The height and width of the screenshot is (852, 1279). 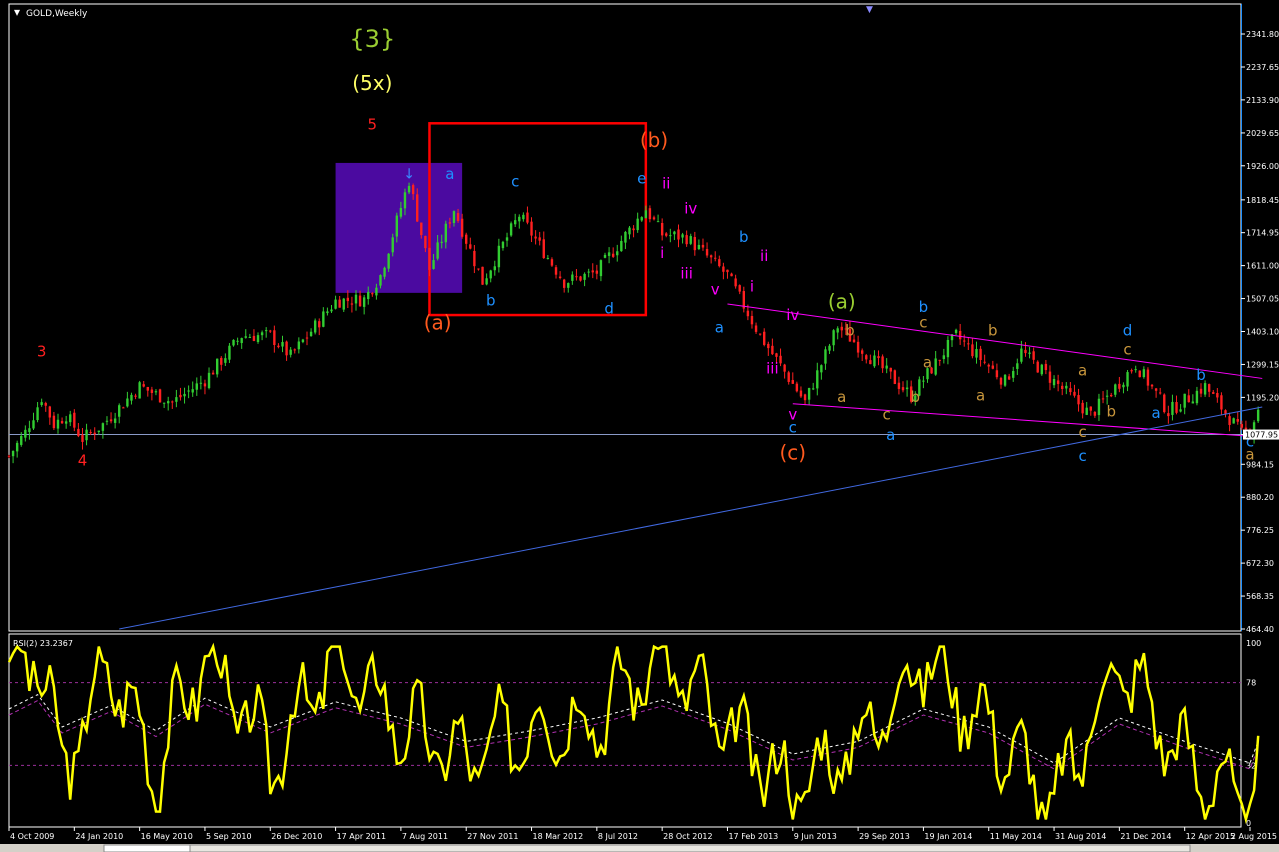 What do you see at coordinates (764, 256) in the screenshot?
I see `wave-label: ii` at bounding box center [764, 256].